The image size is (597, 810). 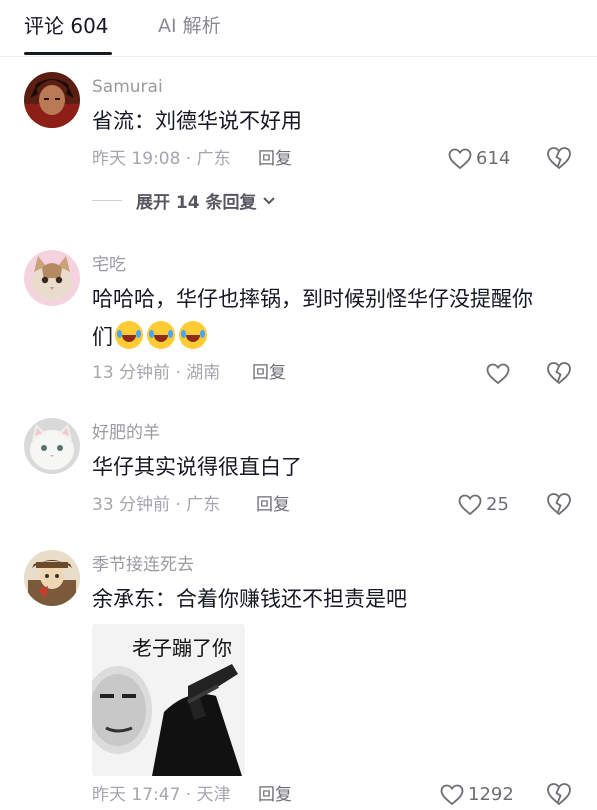 I want to click on comment-username: Samurai, so click(x=127, y=87).